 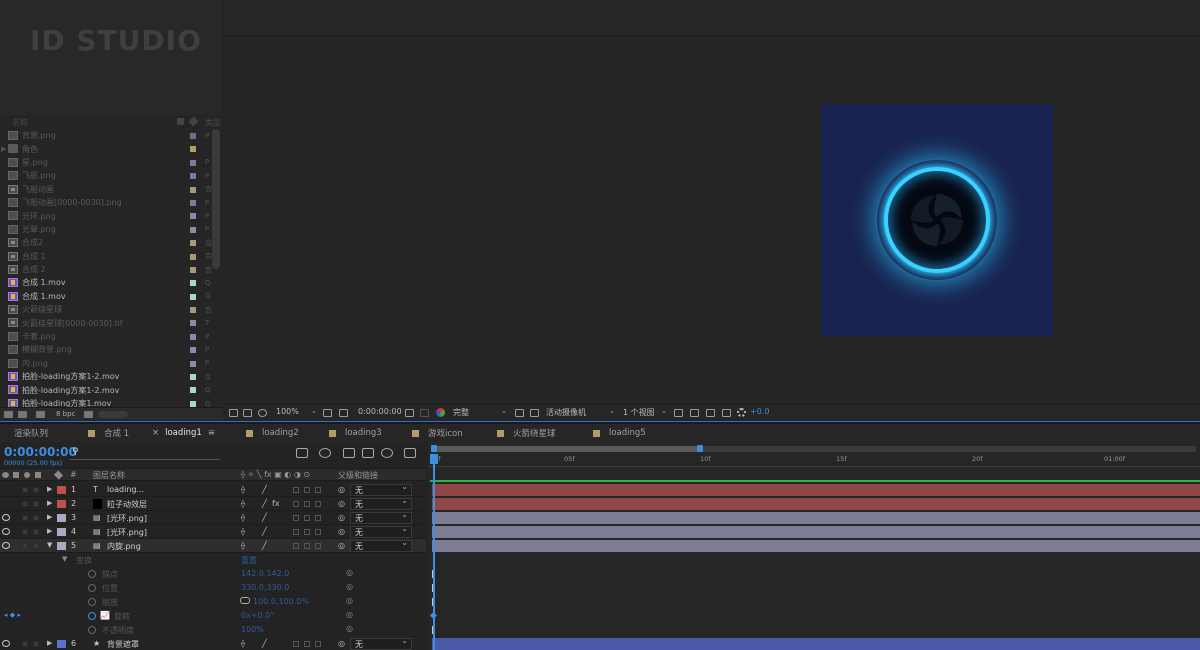 I want to click on type-column-header: 类型, so click(x=213, y=122).